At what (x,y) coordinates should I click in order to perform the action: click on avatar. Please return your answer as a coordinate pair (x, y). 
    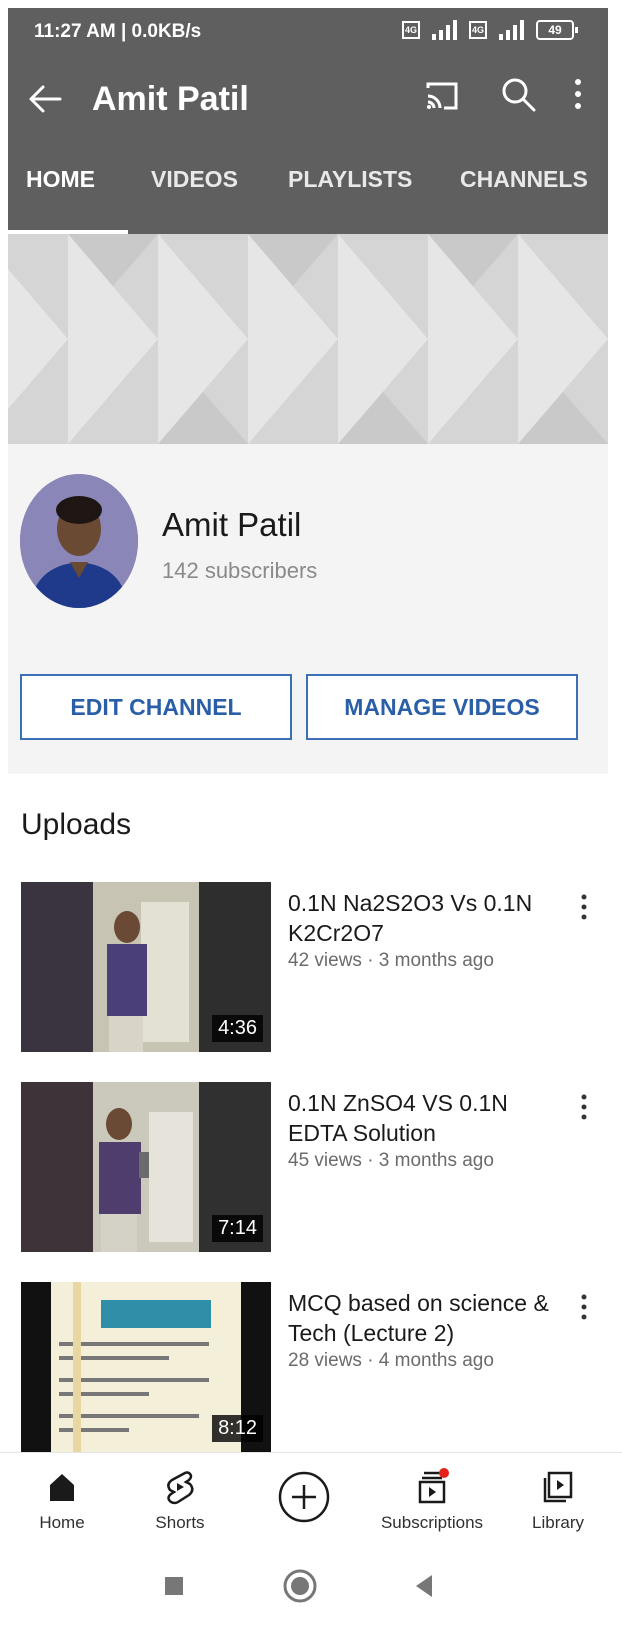
    Looking at the image, I should click on (79, 541).